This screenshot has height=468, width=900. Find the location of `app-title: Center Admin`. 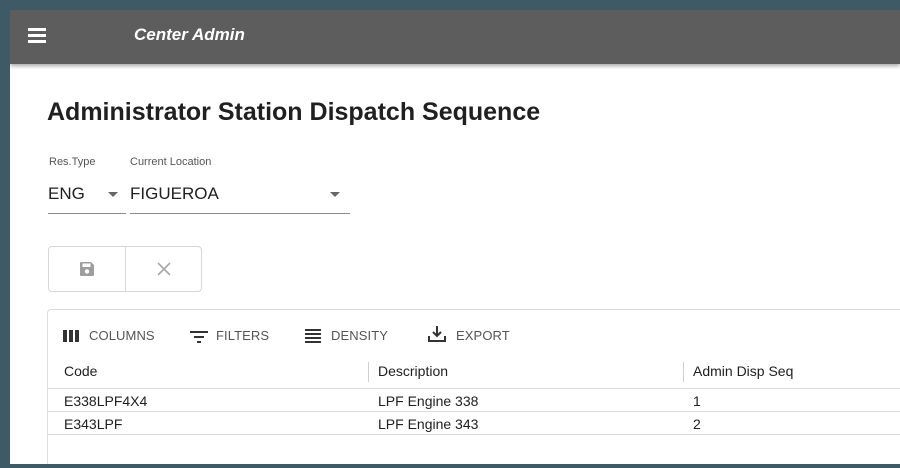

app-title: Center Admin is located at coordinates (189, 34).